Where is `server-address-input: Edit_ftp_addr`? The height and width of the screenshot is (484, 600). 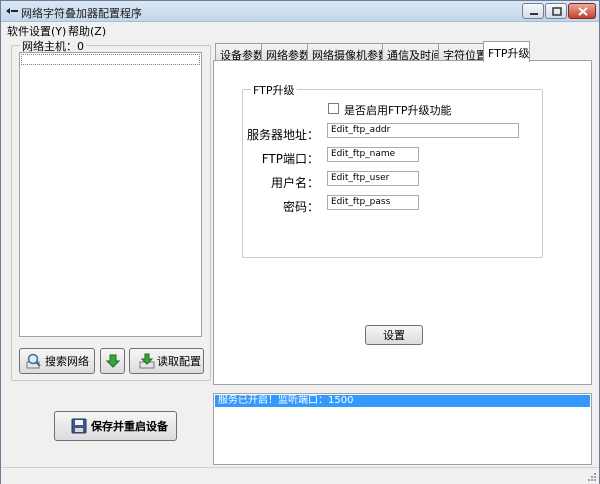 server-address-input: Edit_ftp_addr is located at coordinates (423, 130).